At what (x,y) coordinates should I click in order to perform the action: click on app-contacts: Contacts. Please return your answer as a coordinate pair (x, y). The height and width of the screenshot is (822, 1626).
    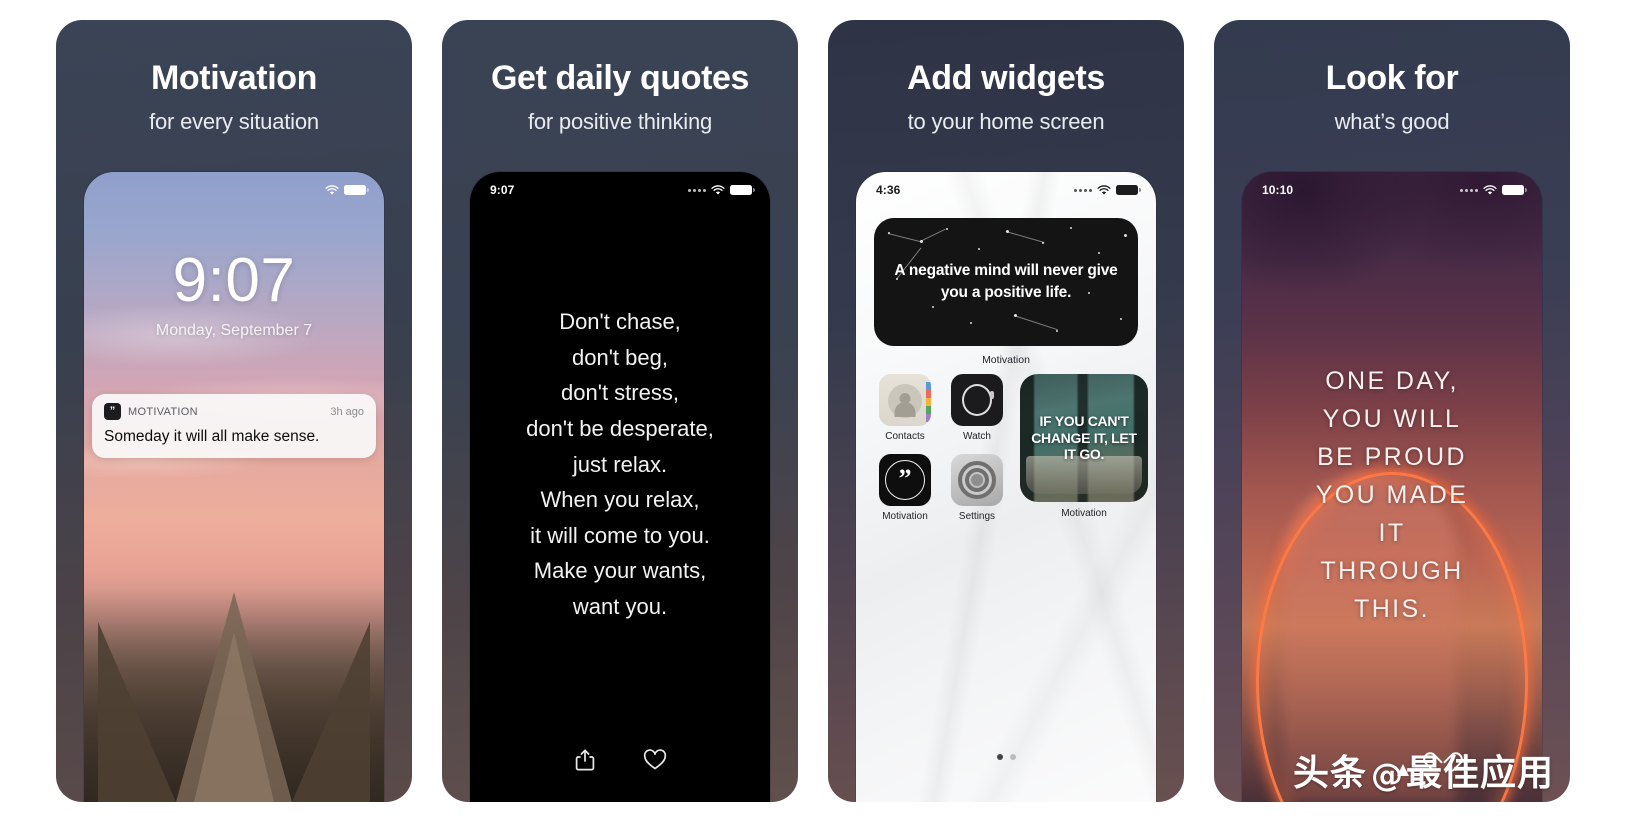
    Looking at the image, I should click on (905, 412).